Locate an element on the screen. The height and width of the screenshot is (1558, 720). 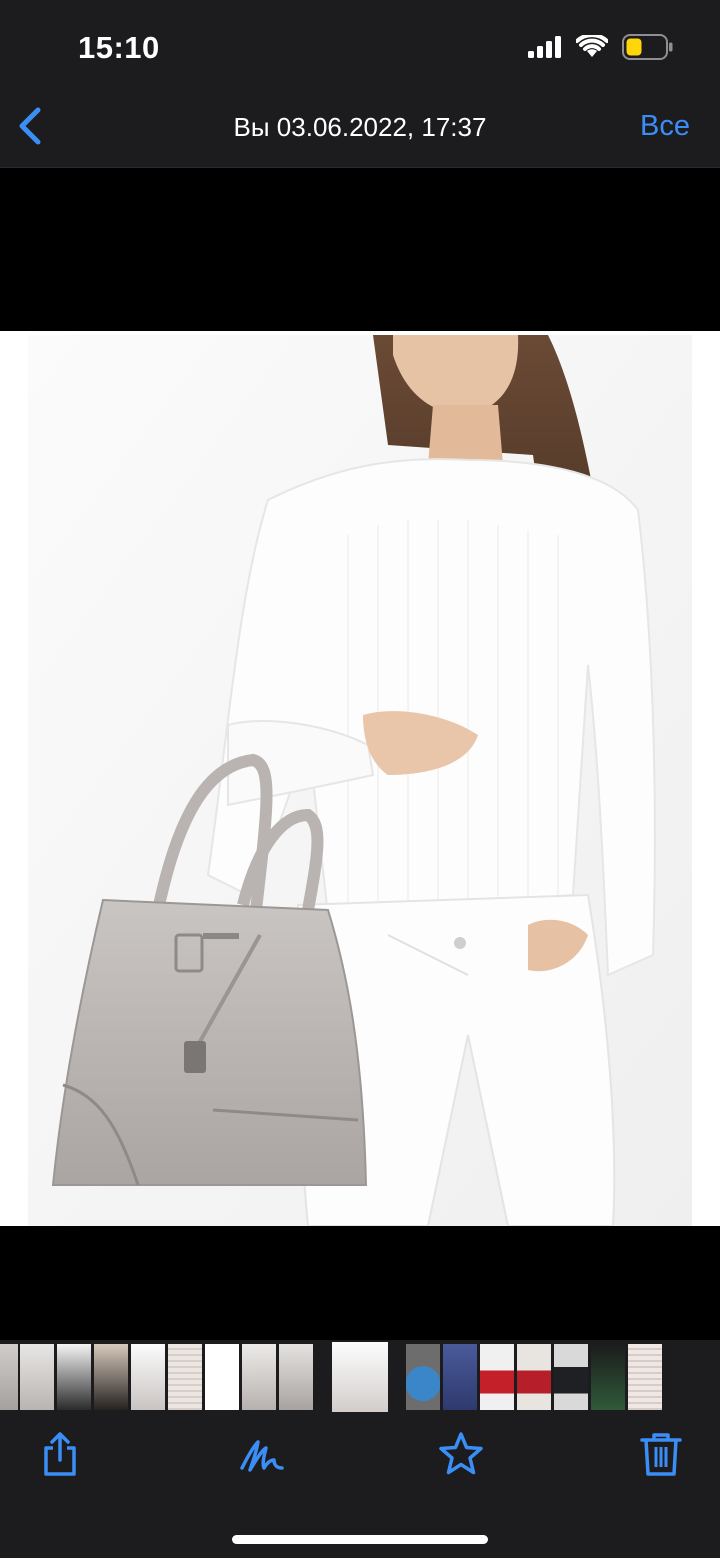
thumbnail-strip is located at coordinates (360, 1377).